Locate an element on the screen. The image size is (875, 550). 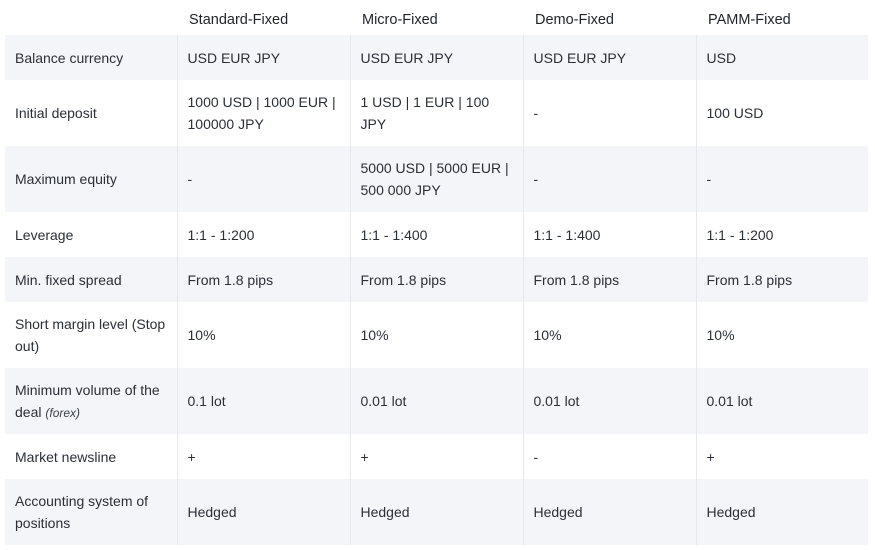
table-row-market-newsline: Market newsline + + - + is located at coordinates (436, 456).